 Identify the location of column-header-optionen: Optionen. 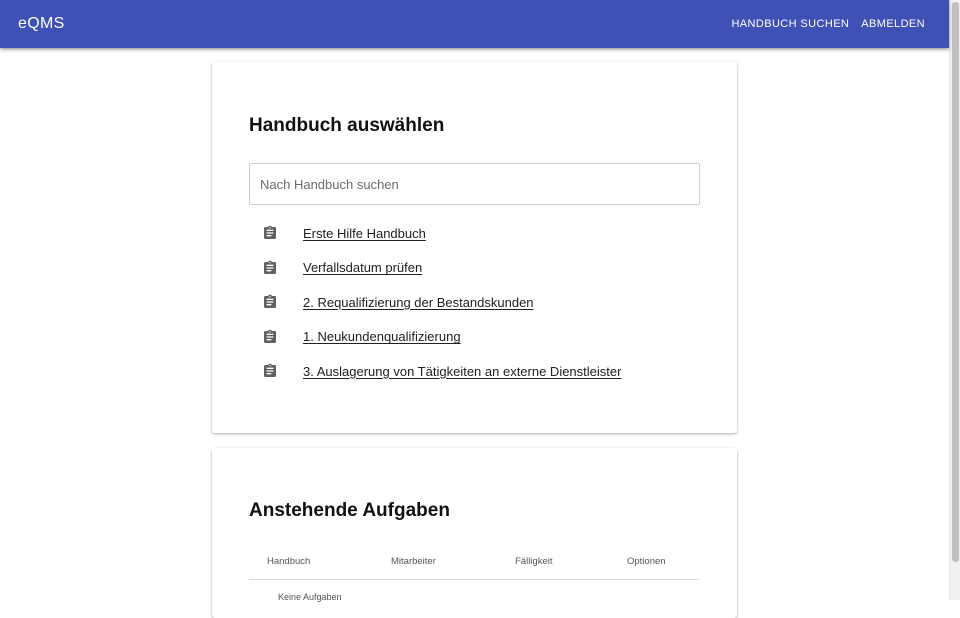
(663, 562).